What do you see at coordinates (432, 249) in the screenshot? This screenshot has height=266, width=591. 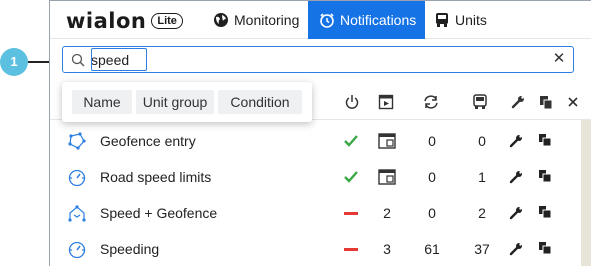 I see `trigger-count: 61` at bounding box center [432, 249].